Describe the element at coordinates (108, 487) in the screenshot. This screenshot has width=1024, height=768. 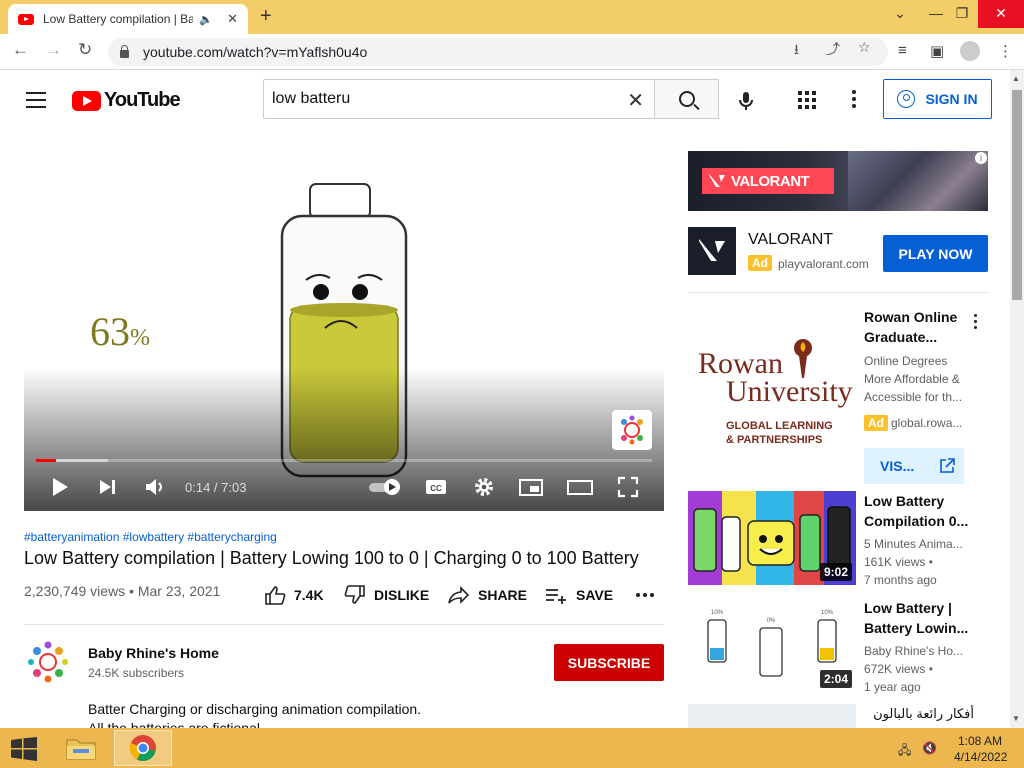
I see `next-video-icon` at that location.